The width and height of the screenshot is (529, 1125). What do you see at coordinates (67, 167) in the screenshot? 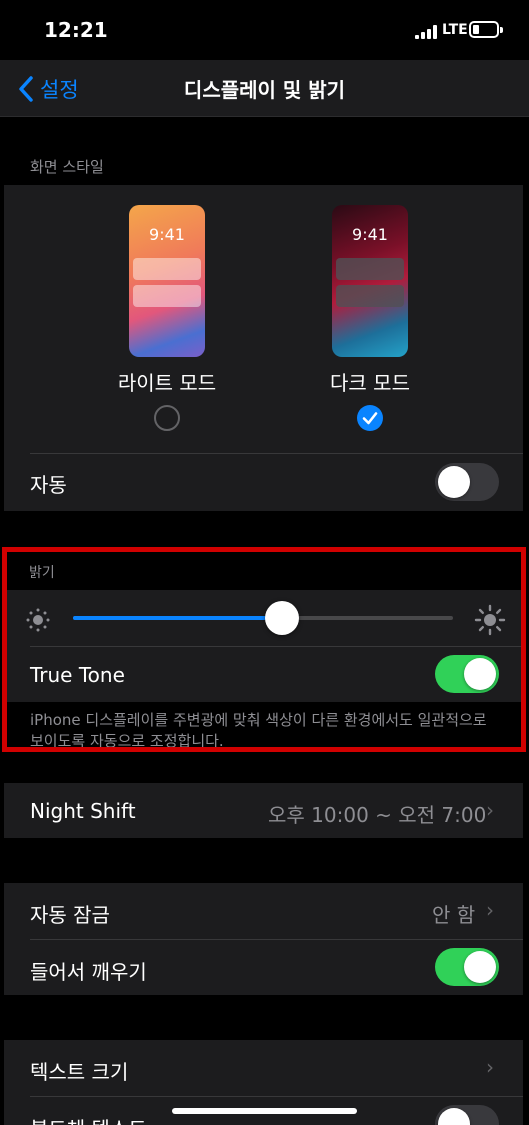
I see `appearance-section-label: 화면 스타일` at bounding box center [67, 167].